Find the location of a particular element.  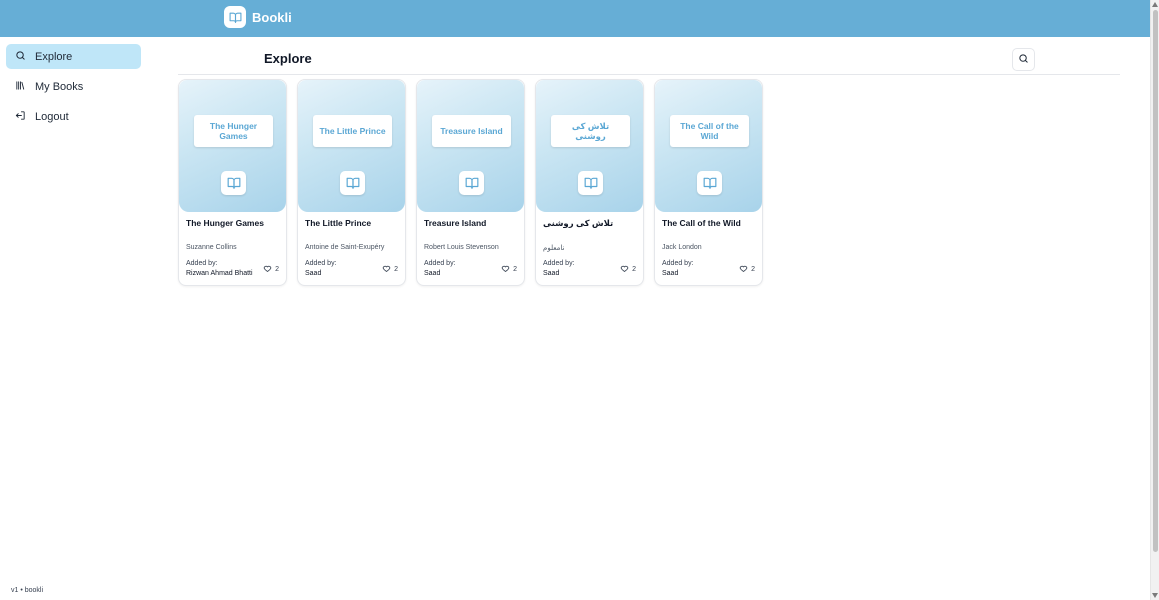

book-title: The Hunger Games is located at coordinates (225, 223).